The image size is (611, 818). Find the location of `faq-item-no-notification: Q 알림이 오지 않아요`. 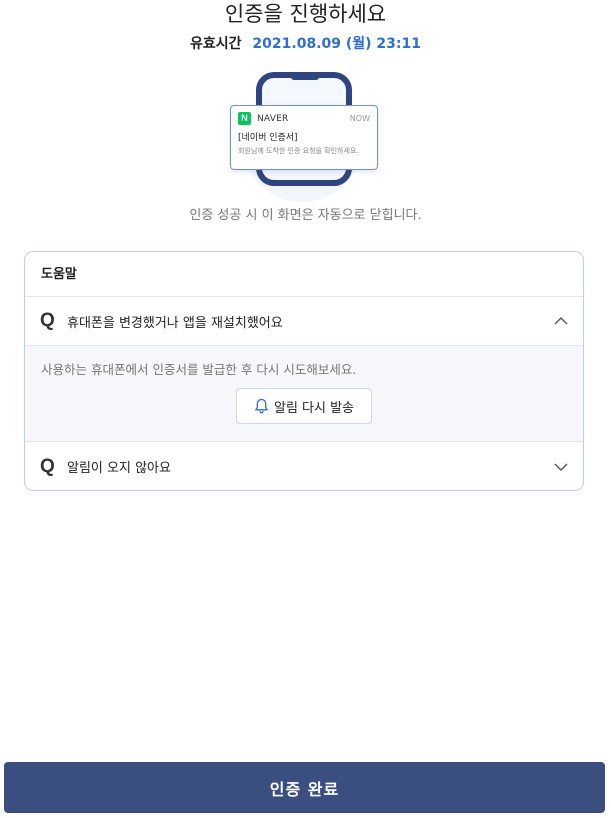

faq-item-no-notification: Q 알림이 오지 않아요 is located at coordinates (304, 466).